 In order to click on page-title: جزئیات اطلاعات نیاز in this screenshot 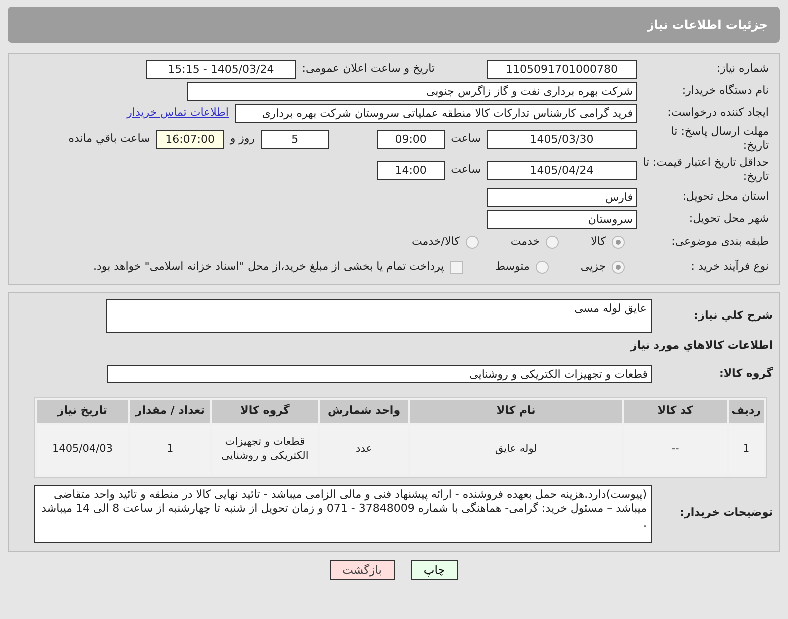, I will do `click(707, 25)`.